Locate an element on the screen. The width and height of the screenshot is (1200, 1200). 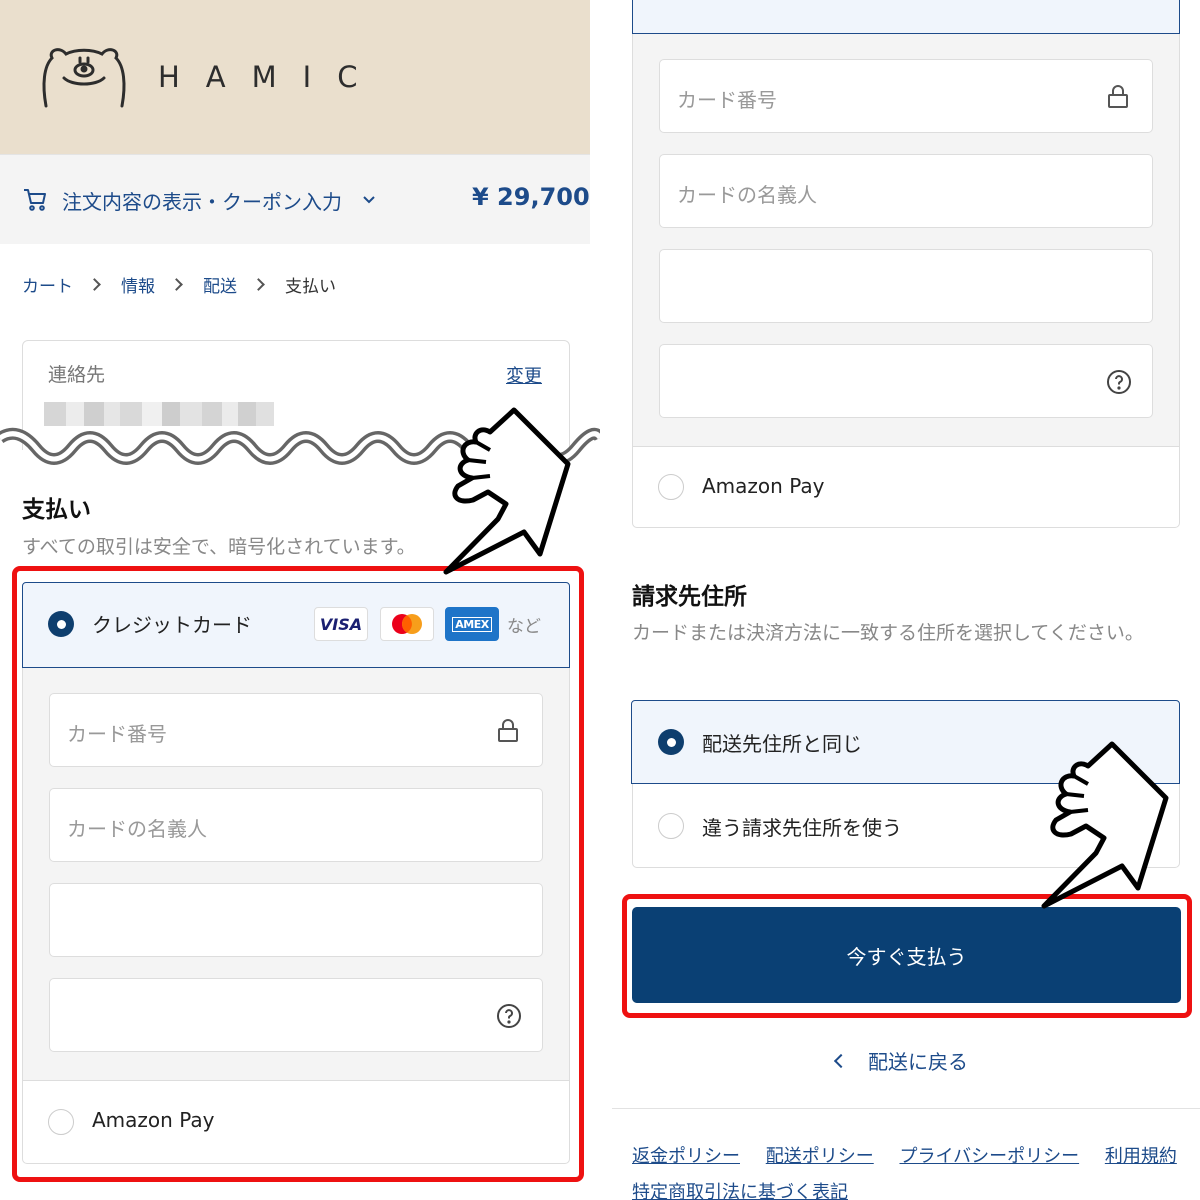
order-summary-toggle: 注文内容の表示・クーポン入力 is located at coordinates (202, 200).